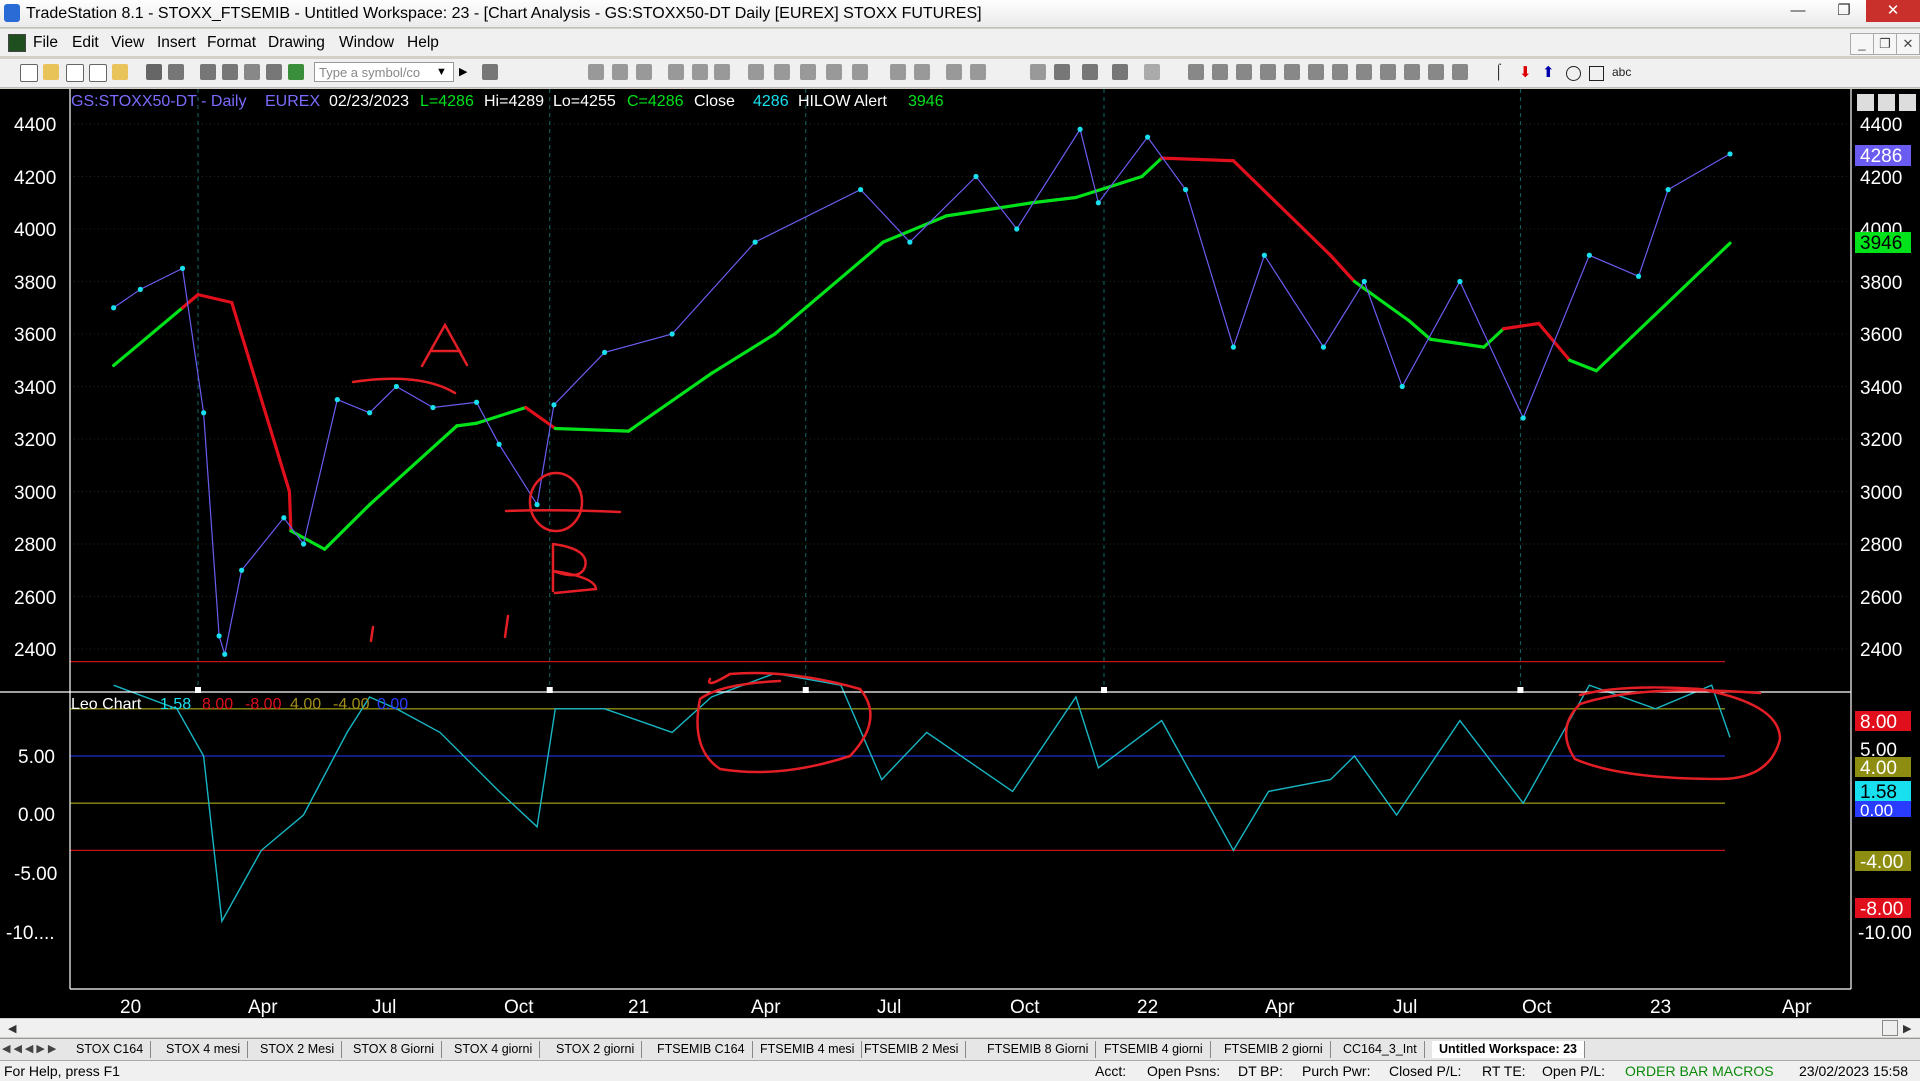  Describe the element at coordinates (1412, 72) in the screenshot. I see `arrow-icon` at that location.